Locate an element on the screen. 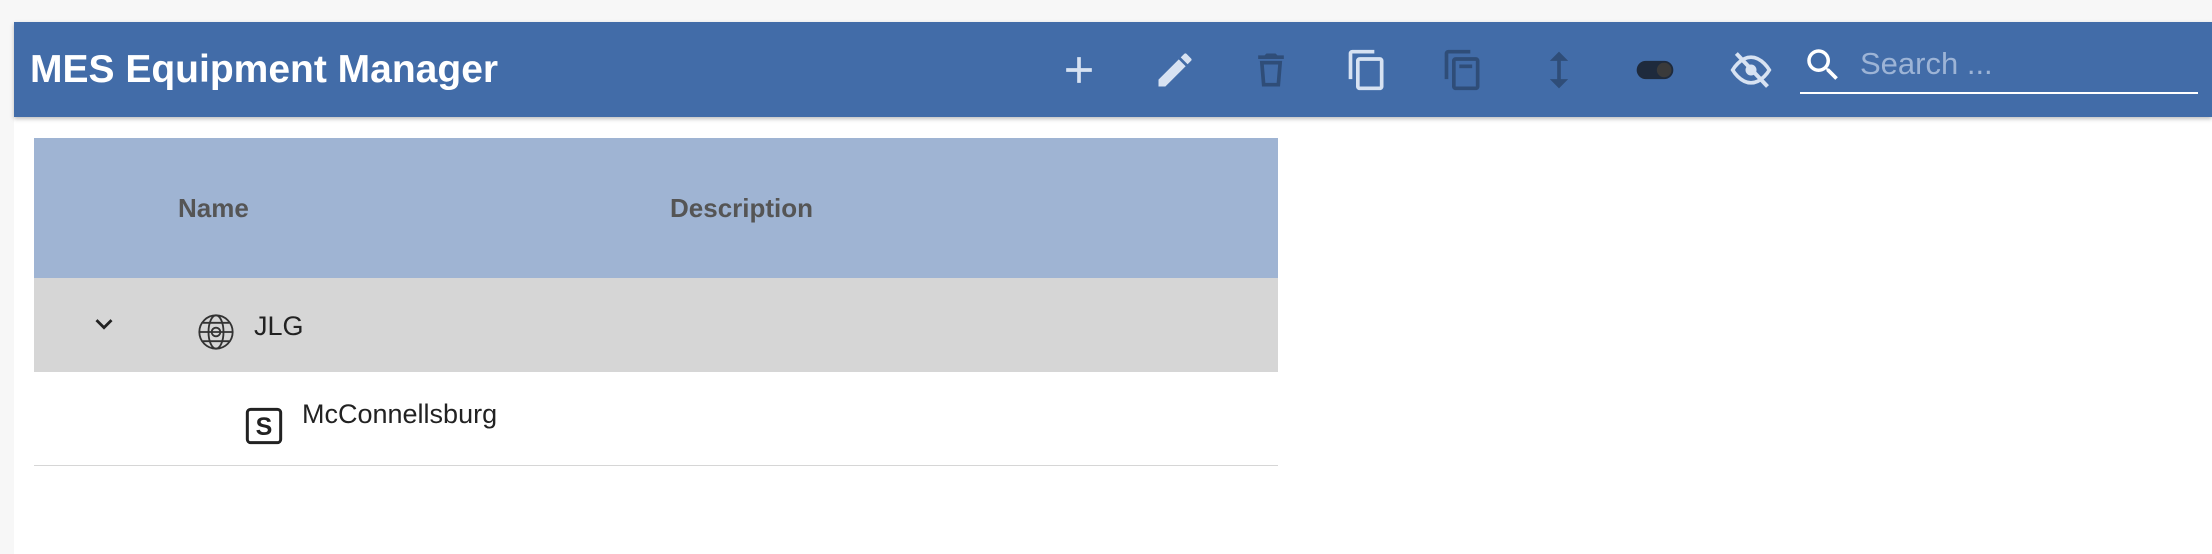 The image size is (2212, 554). hide-icon is located at coordinates (1751, 70).